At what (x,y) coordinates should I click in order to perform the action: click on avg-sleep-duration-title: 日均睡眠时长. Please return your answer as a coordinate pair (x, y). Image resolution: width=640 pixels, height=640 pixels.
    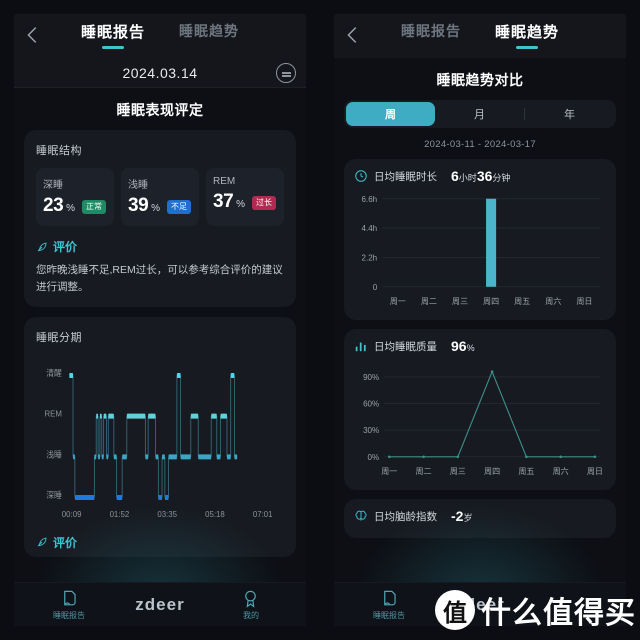
    Looking at the image, I should click on (405, 176).